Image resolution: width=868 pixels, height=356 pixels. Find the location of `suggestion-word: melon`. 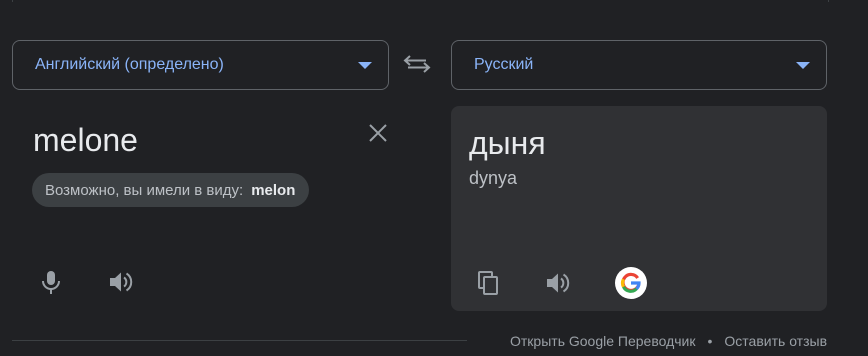

suggestion-word: melon is located at coordinates (273, 190).